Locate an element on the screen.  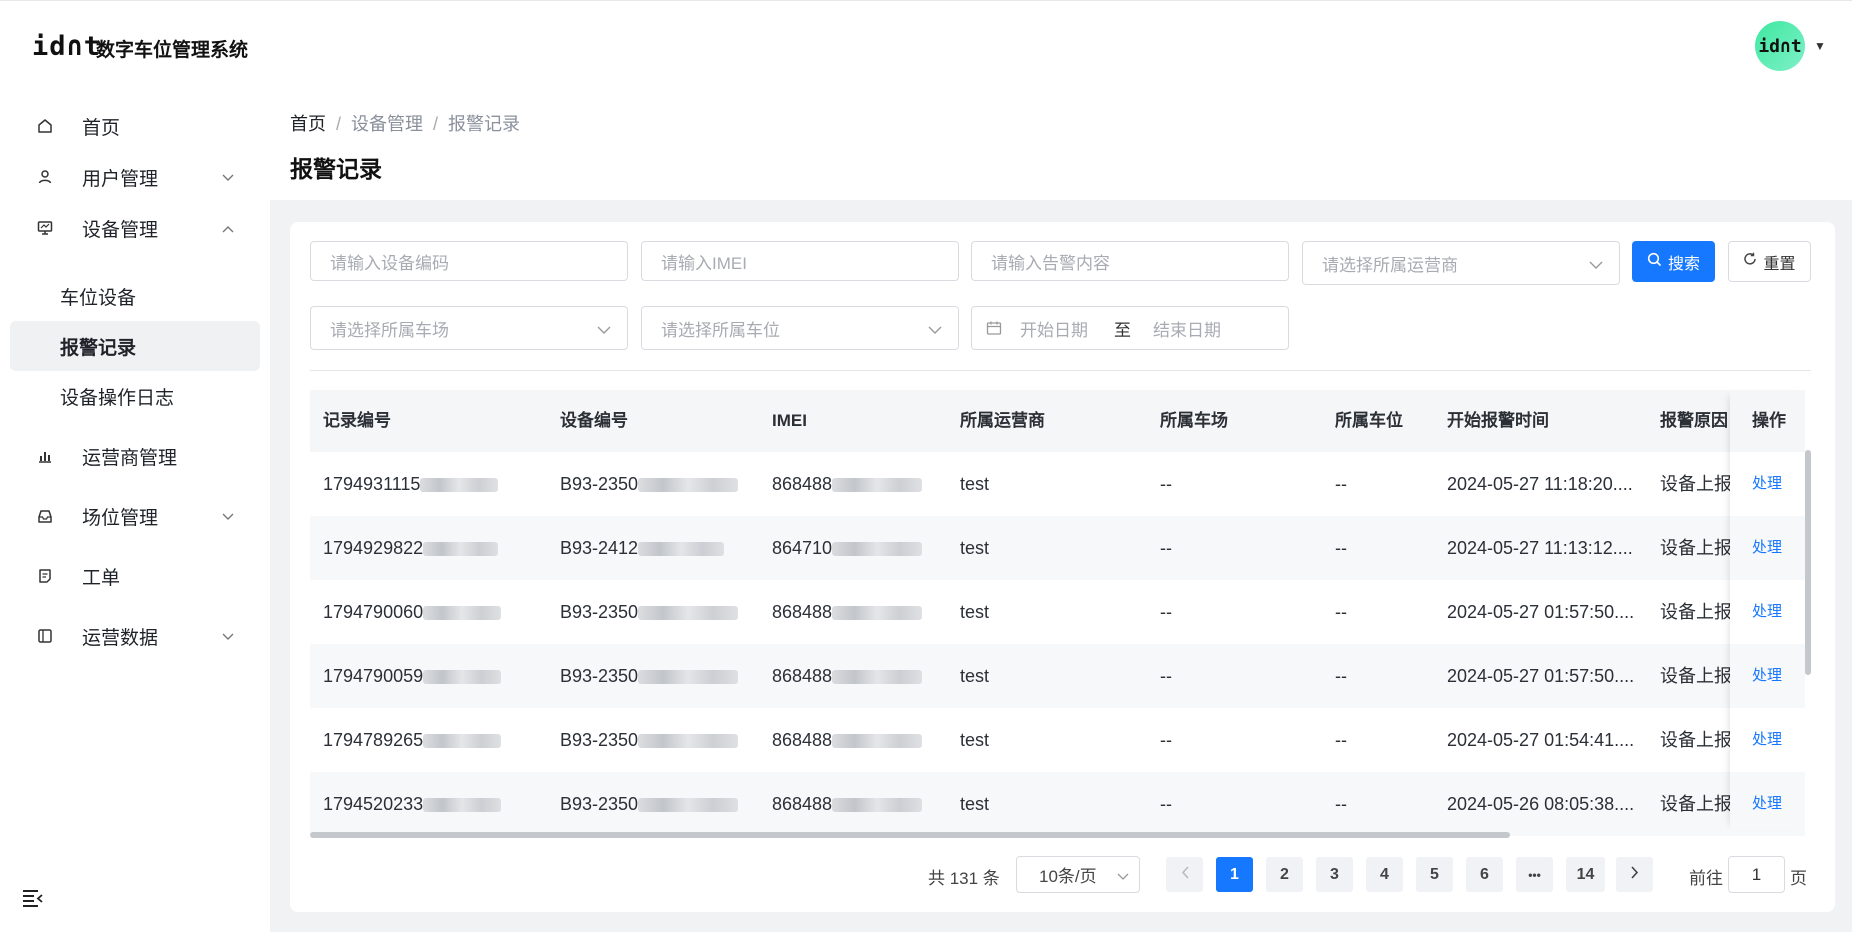
sidebar-subitem-device-operation-log: 设备操作日志 is located at coordinates (135, 396).